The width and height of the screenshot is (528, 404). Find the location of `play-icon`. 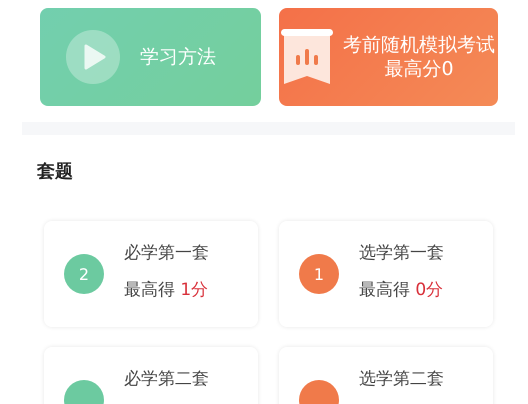

play-icon is located at coordinates (93, 57).